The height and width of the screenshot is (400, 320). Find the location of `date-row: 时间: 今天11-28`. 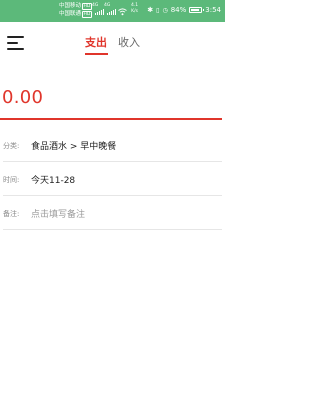

date-row: 时间: 今天11-28 is located at coordinates (111, 179).